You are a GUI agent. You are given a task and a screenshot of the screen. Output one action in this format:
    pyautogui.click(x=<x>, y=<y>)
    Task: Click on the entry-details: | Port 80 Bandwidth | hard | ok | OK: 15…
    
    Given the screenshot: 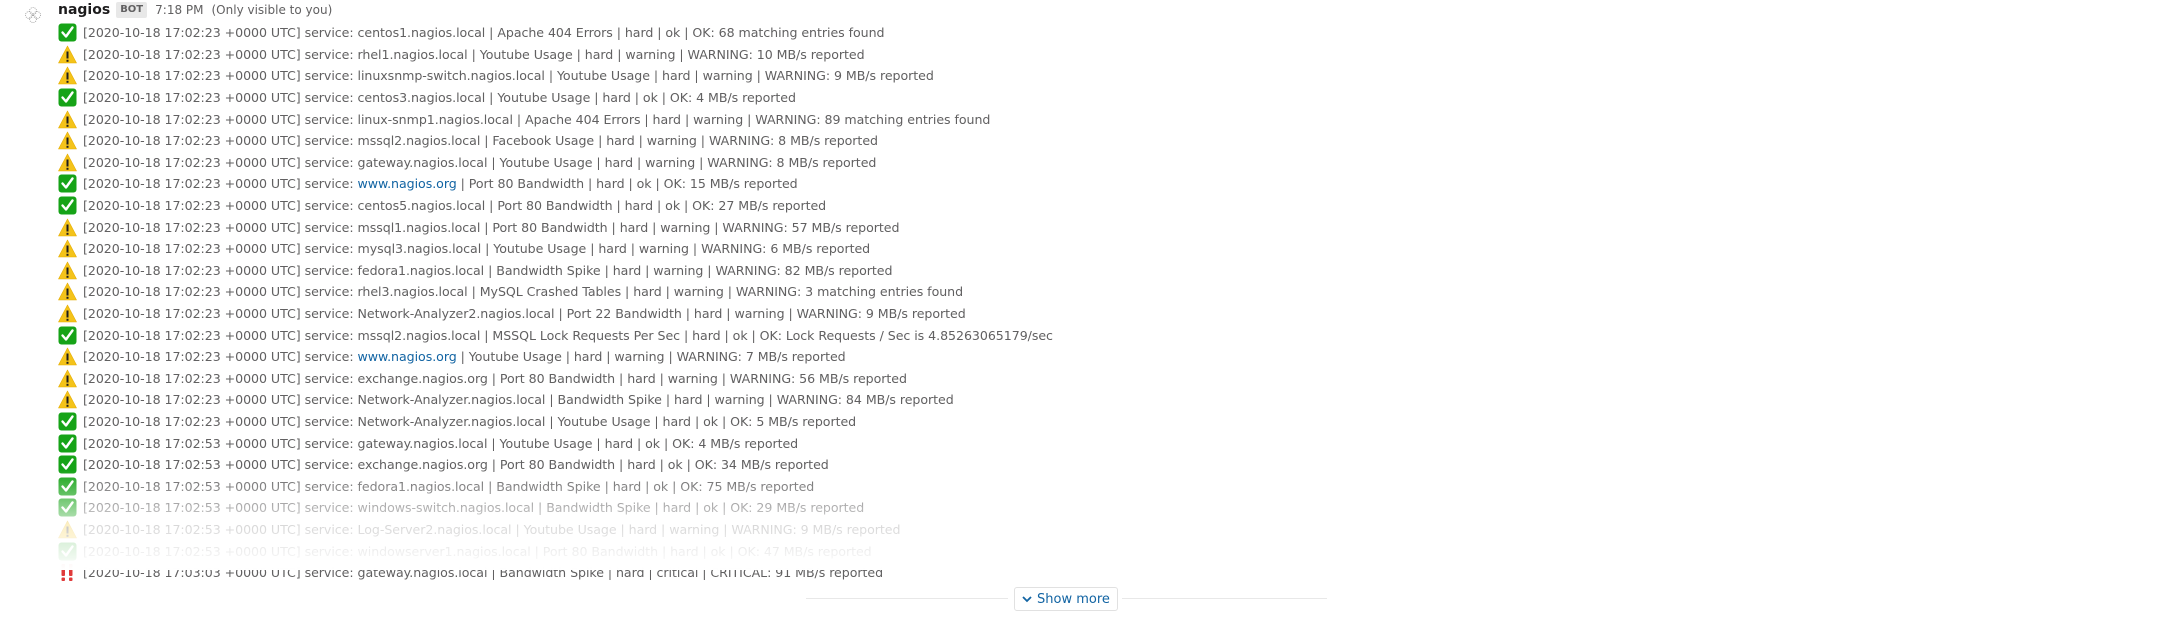 What is the action you would take?
    pyautogui.click(x=629, y=184)
    